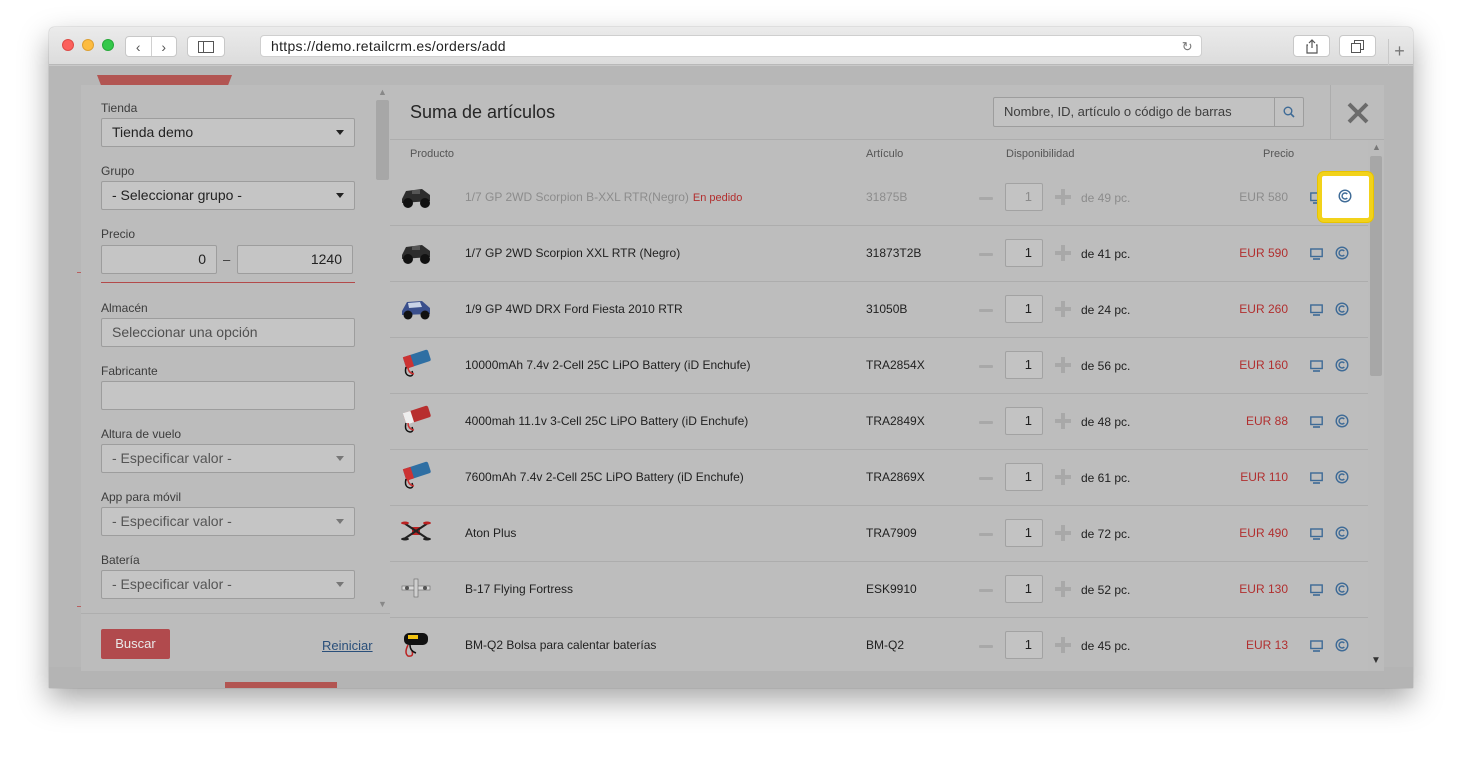  Describe the element at coordinates (164, 46) in the screenshot. I see `forward-icon: ›` at that location.